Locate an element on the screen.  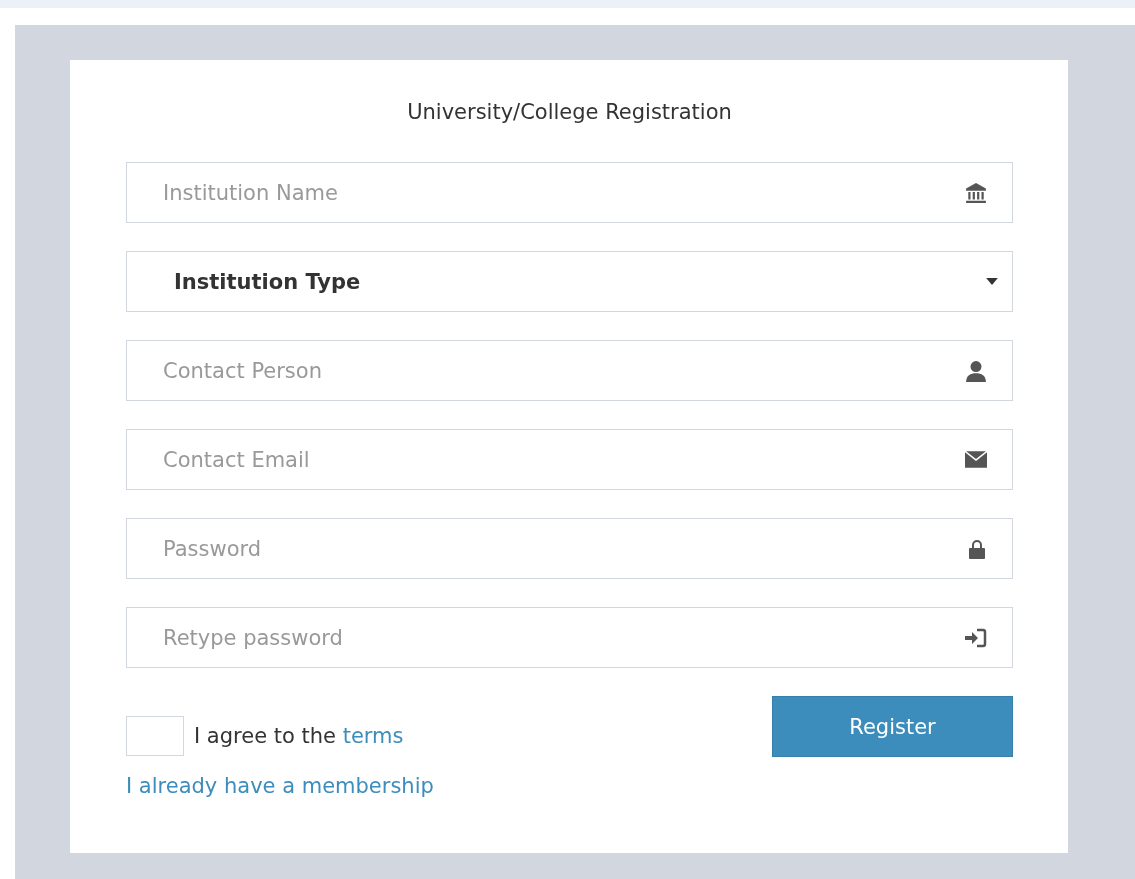
terms-link: terms is located at coordinates (373, 736).